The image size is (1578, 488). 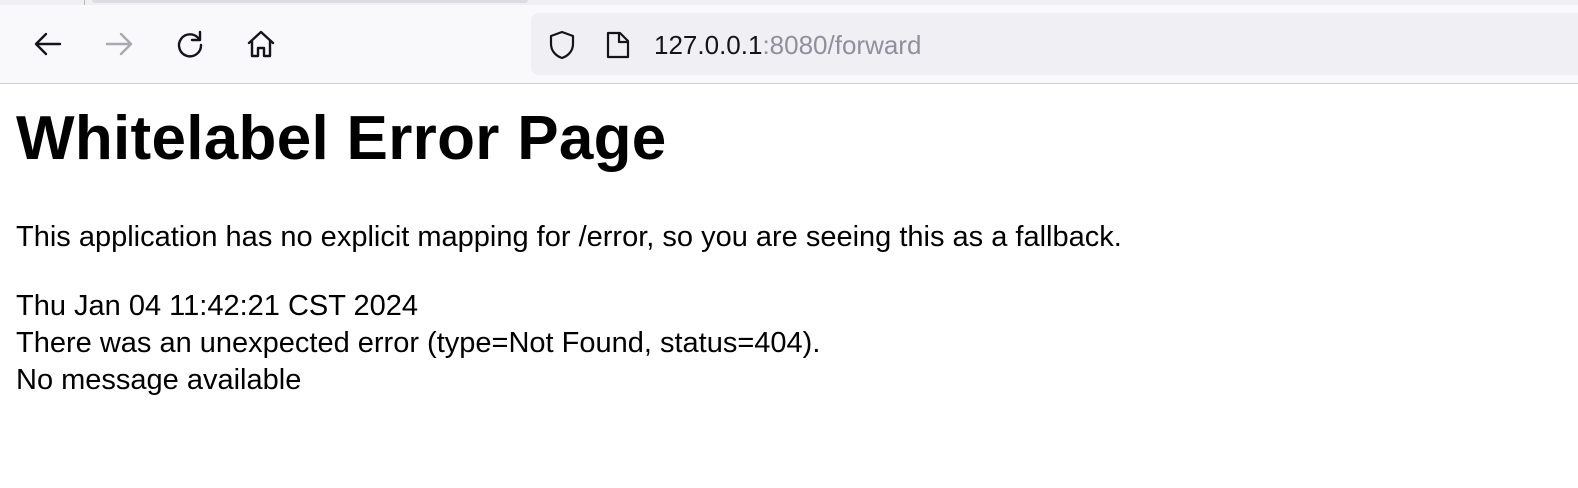 I want to click on reload-icon, so click(x=190, y=44).